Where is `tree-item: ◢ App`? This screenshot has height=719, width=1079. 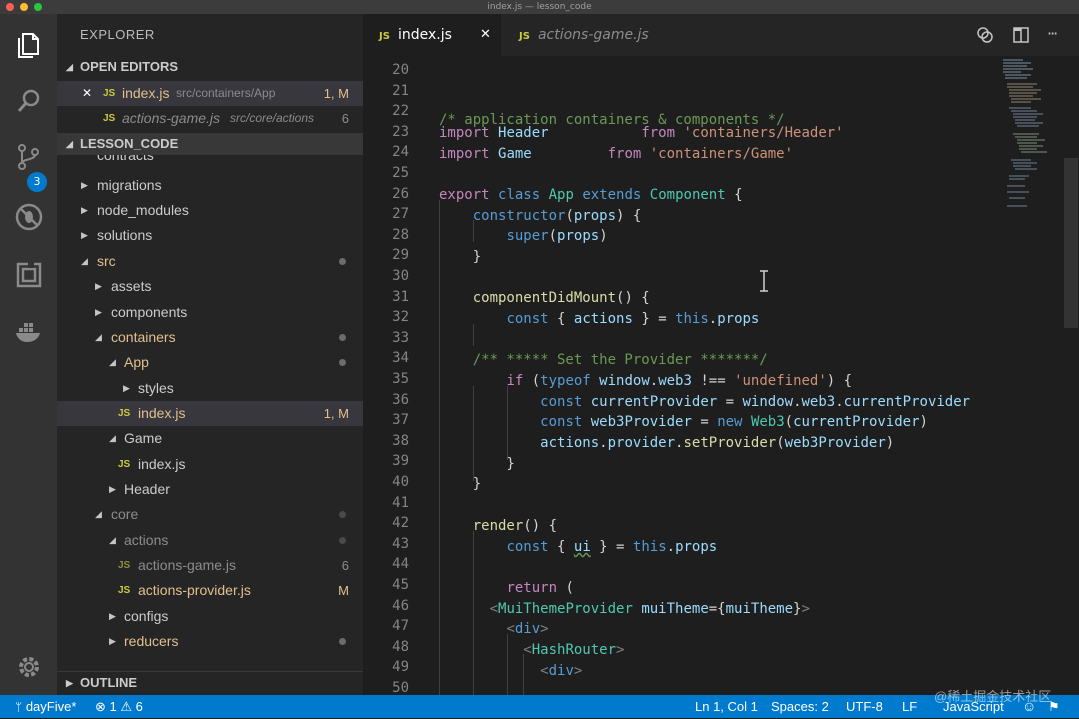 tree-item: ◢ App is located at coordinates (210, 362).